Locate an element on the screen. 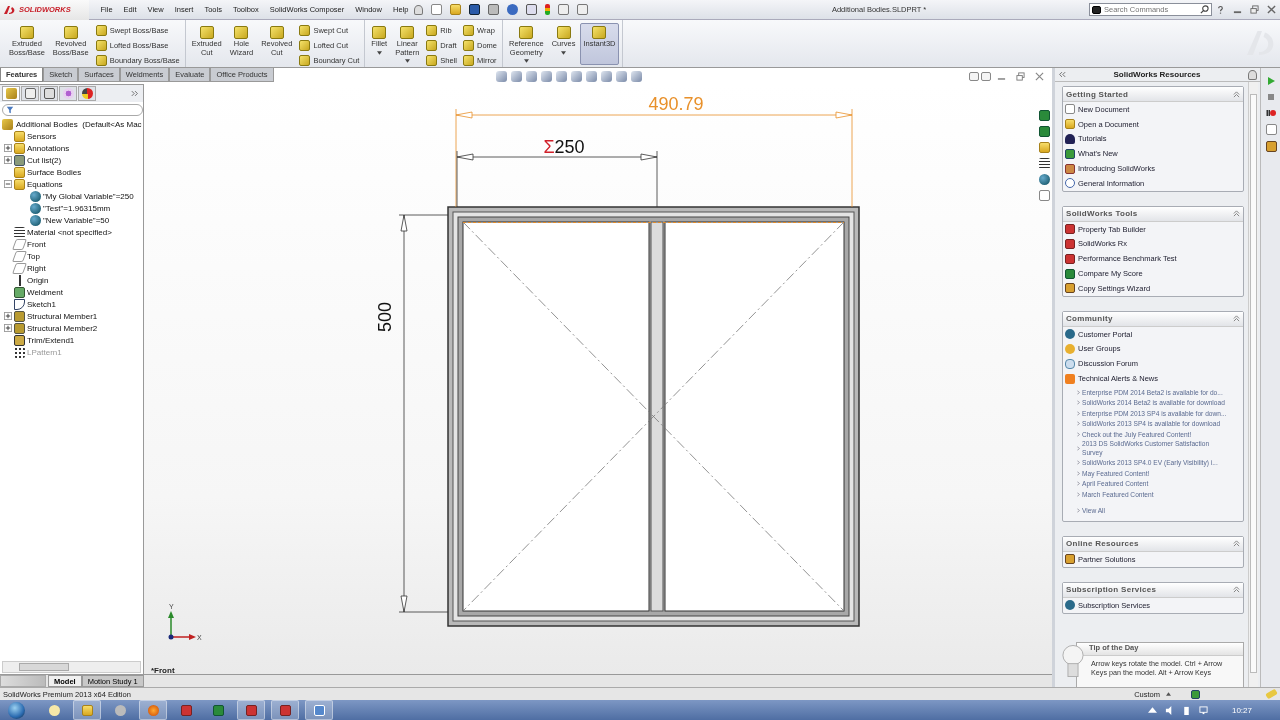 This screenshot has width=1280, height=720. pattern-icon is located at coordinates (19, 352).